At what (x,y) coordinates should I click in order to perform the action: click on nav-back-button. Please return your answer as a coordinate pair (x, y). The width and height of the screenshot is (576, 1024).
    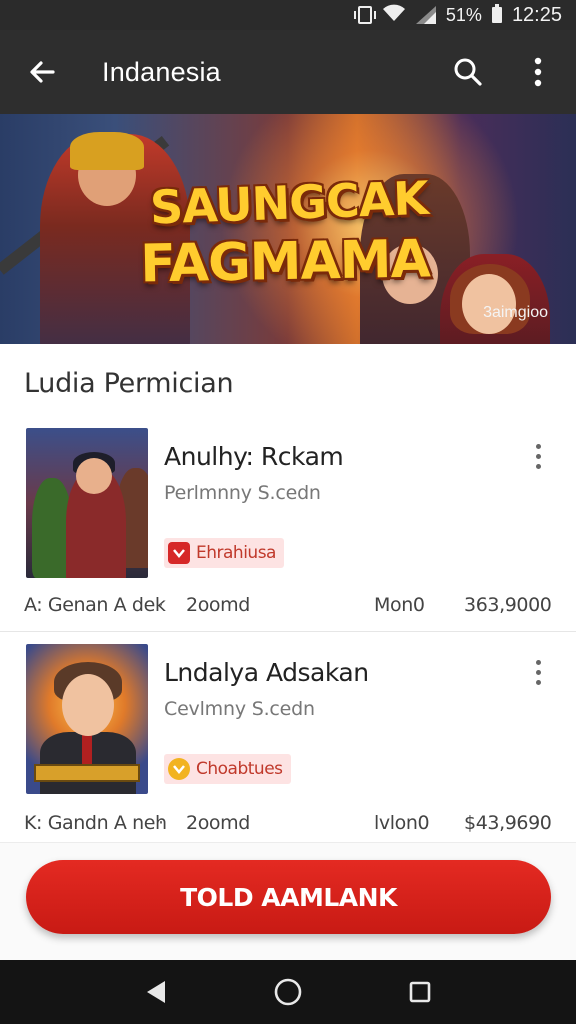
    Looking at the image, I should click on (156, 992).